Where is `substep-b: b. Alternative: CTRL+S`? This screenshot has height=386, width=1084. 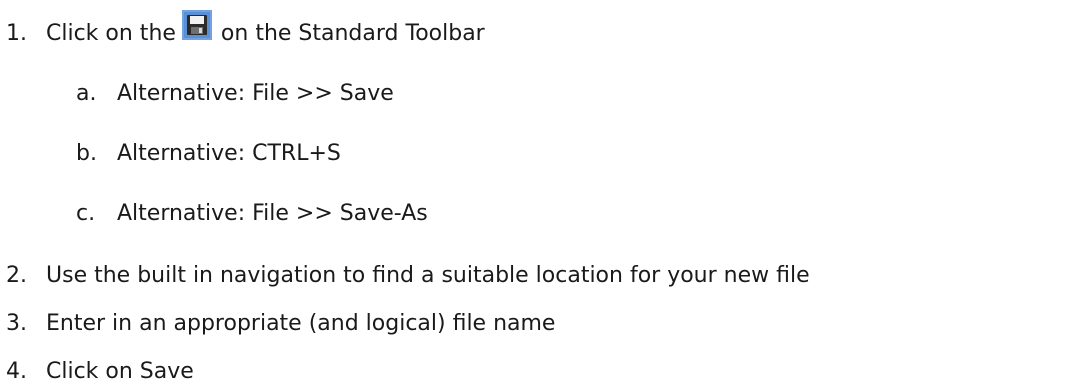
substep-b: b. Alternative: CTRL+S is located at coordinates (208, 154).